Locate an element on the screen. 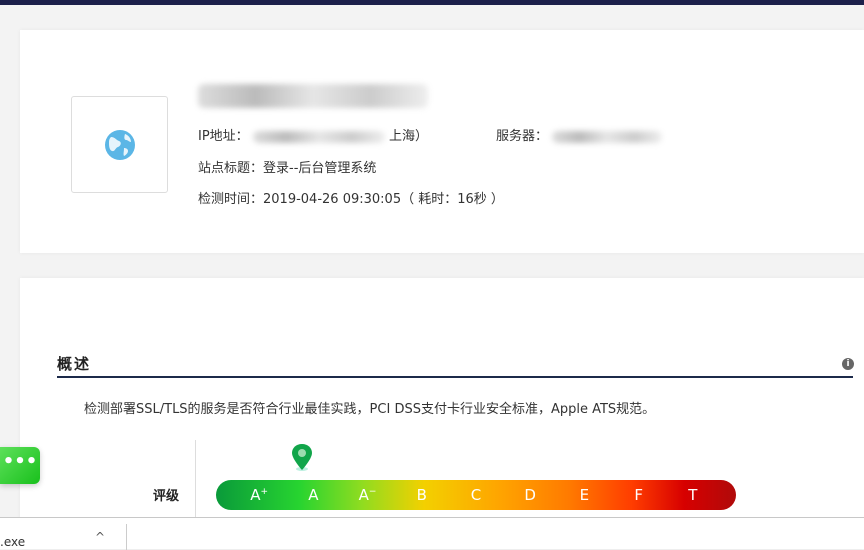  server-row: 服务器： is located at coordinates (579, 134).